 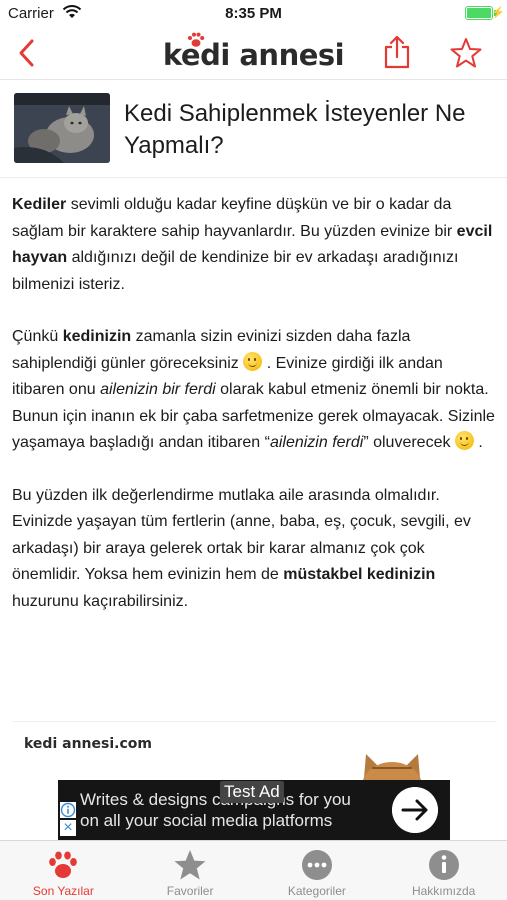 I want to click on battery-icon, so click(x=479, y=13).